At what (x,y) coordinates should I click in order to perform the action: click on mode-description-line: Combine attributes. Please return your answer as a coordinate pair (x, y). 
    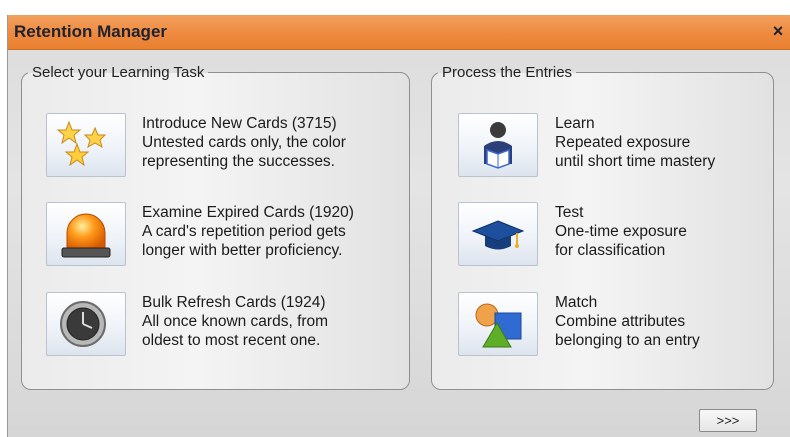
    Looking at the image, I should click on (620, 321).